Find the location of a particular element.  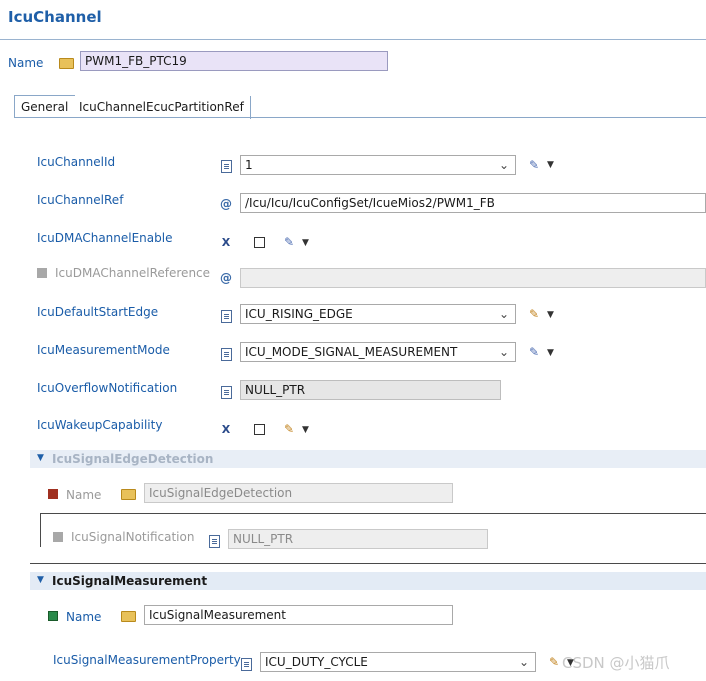

icu-dma-channel-reference-field is located at coordinates (473, 278).